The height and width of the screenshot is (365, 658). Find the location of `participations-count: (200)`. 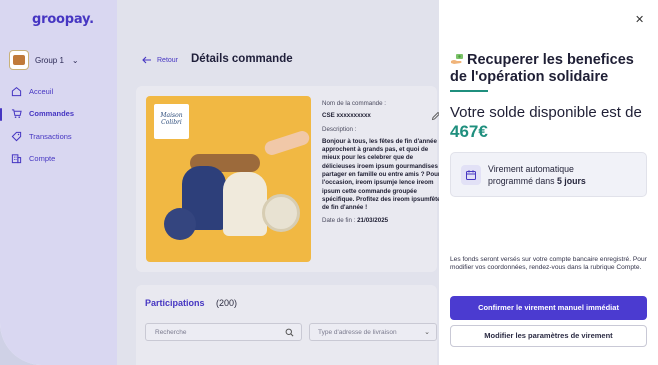

participations-count: (200) is located at coordinates (227, 303).